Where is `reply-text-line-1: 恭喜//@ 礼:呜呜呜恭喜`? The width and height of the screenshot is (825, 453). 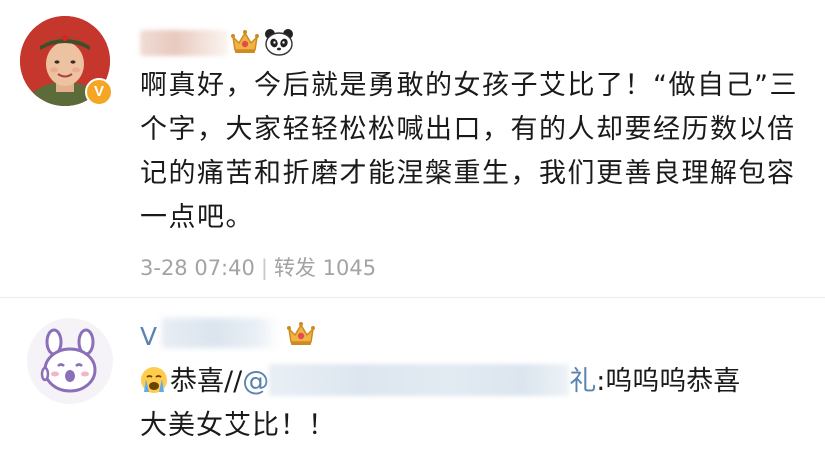 reply-text-line-1: 恭喜//@ 礼:呜呜呜恭喜 is located at coordinates (440, 382).